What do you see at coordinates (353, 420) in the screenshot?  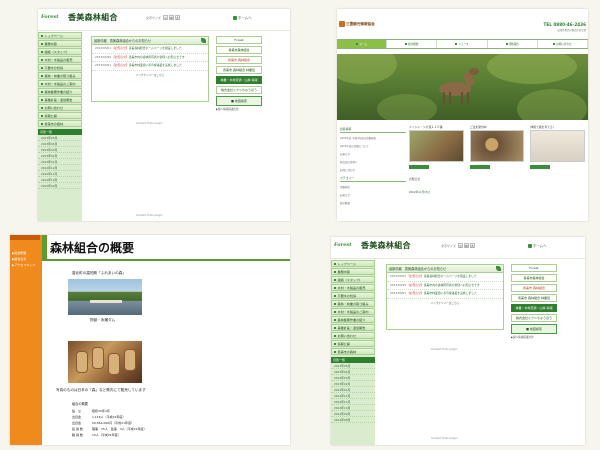 I see `archive-item: 2012年08月` at bounding box center [353, 420].